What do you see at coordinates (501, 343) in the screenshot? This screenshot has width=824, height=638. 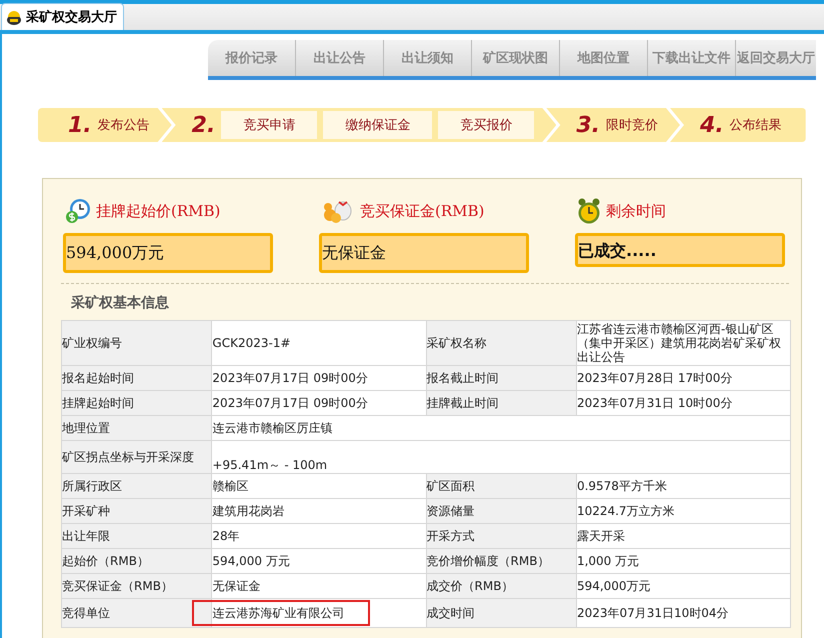 I see `field-label: 采矿权名称` at bounding box center [501, 343].